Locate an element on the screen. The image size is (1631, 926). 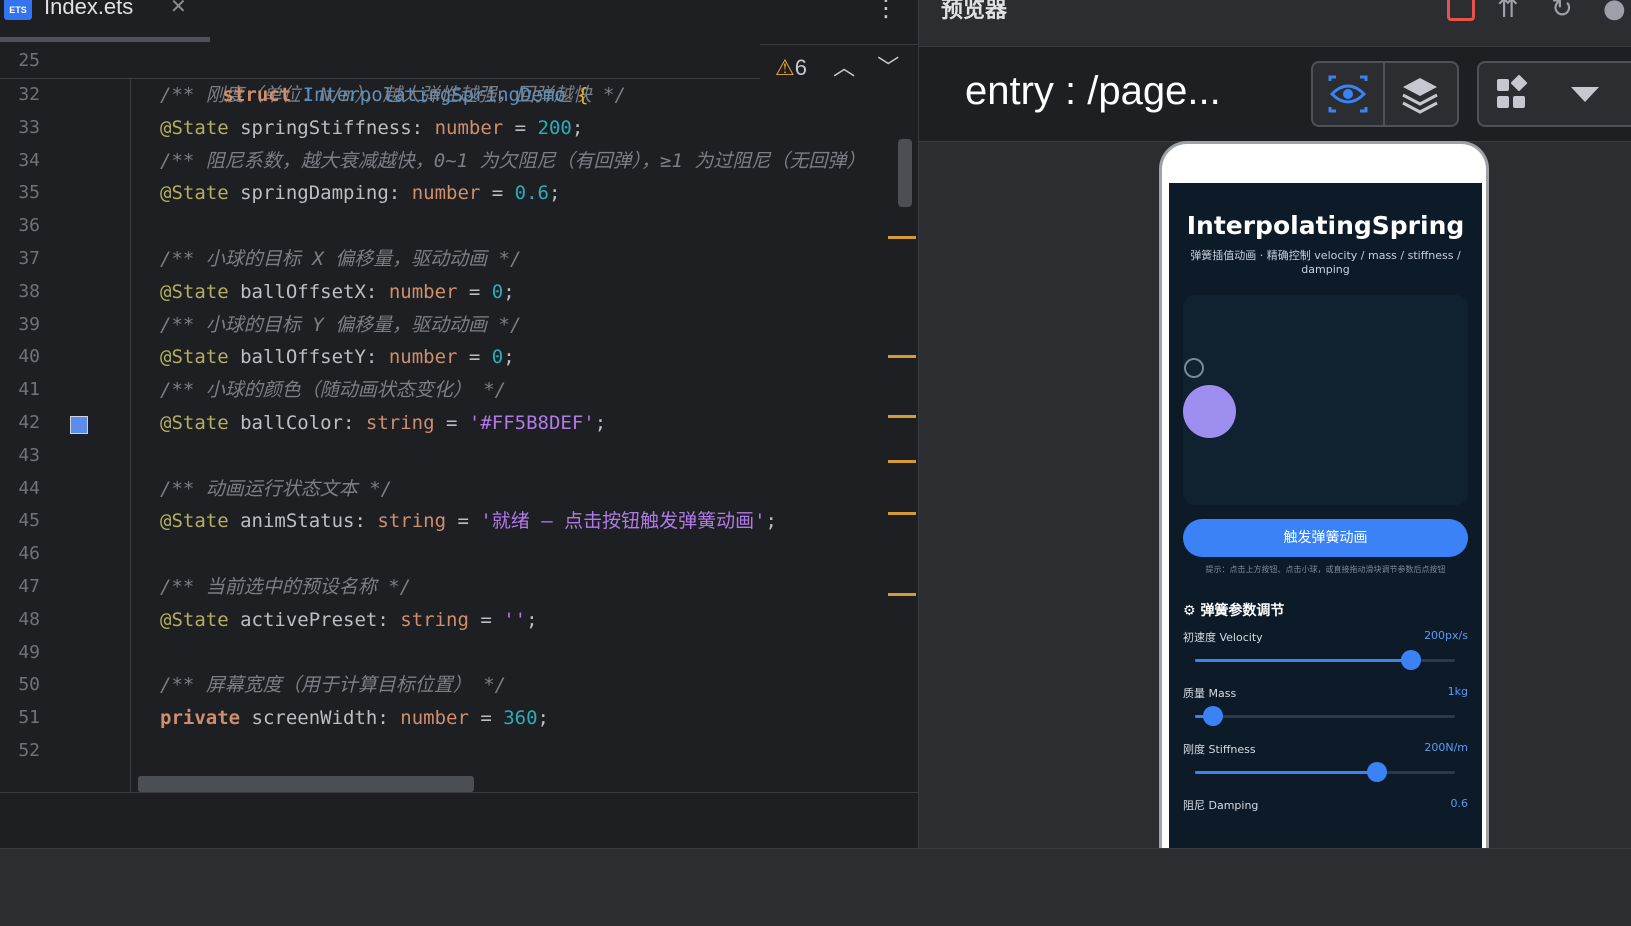
spring-ball is located at coordinates (1209, 411).